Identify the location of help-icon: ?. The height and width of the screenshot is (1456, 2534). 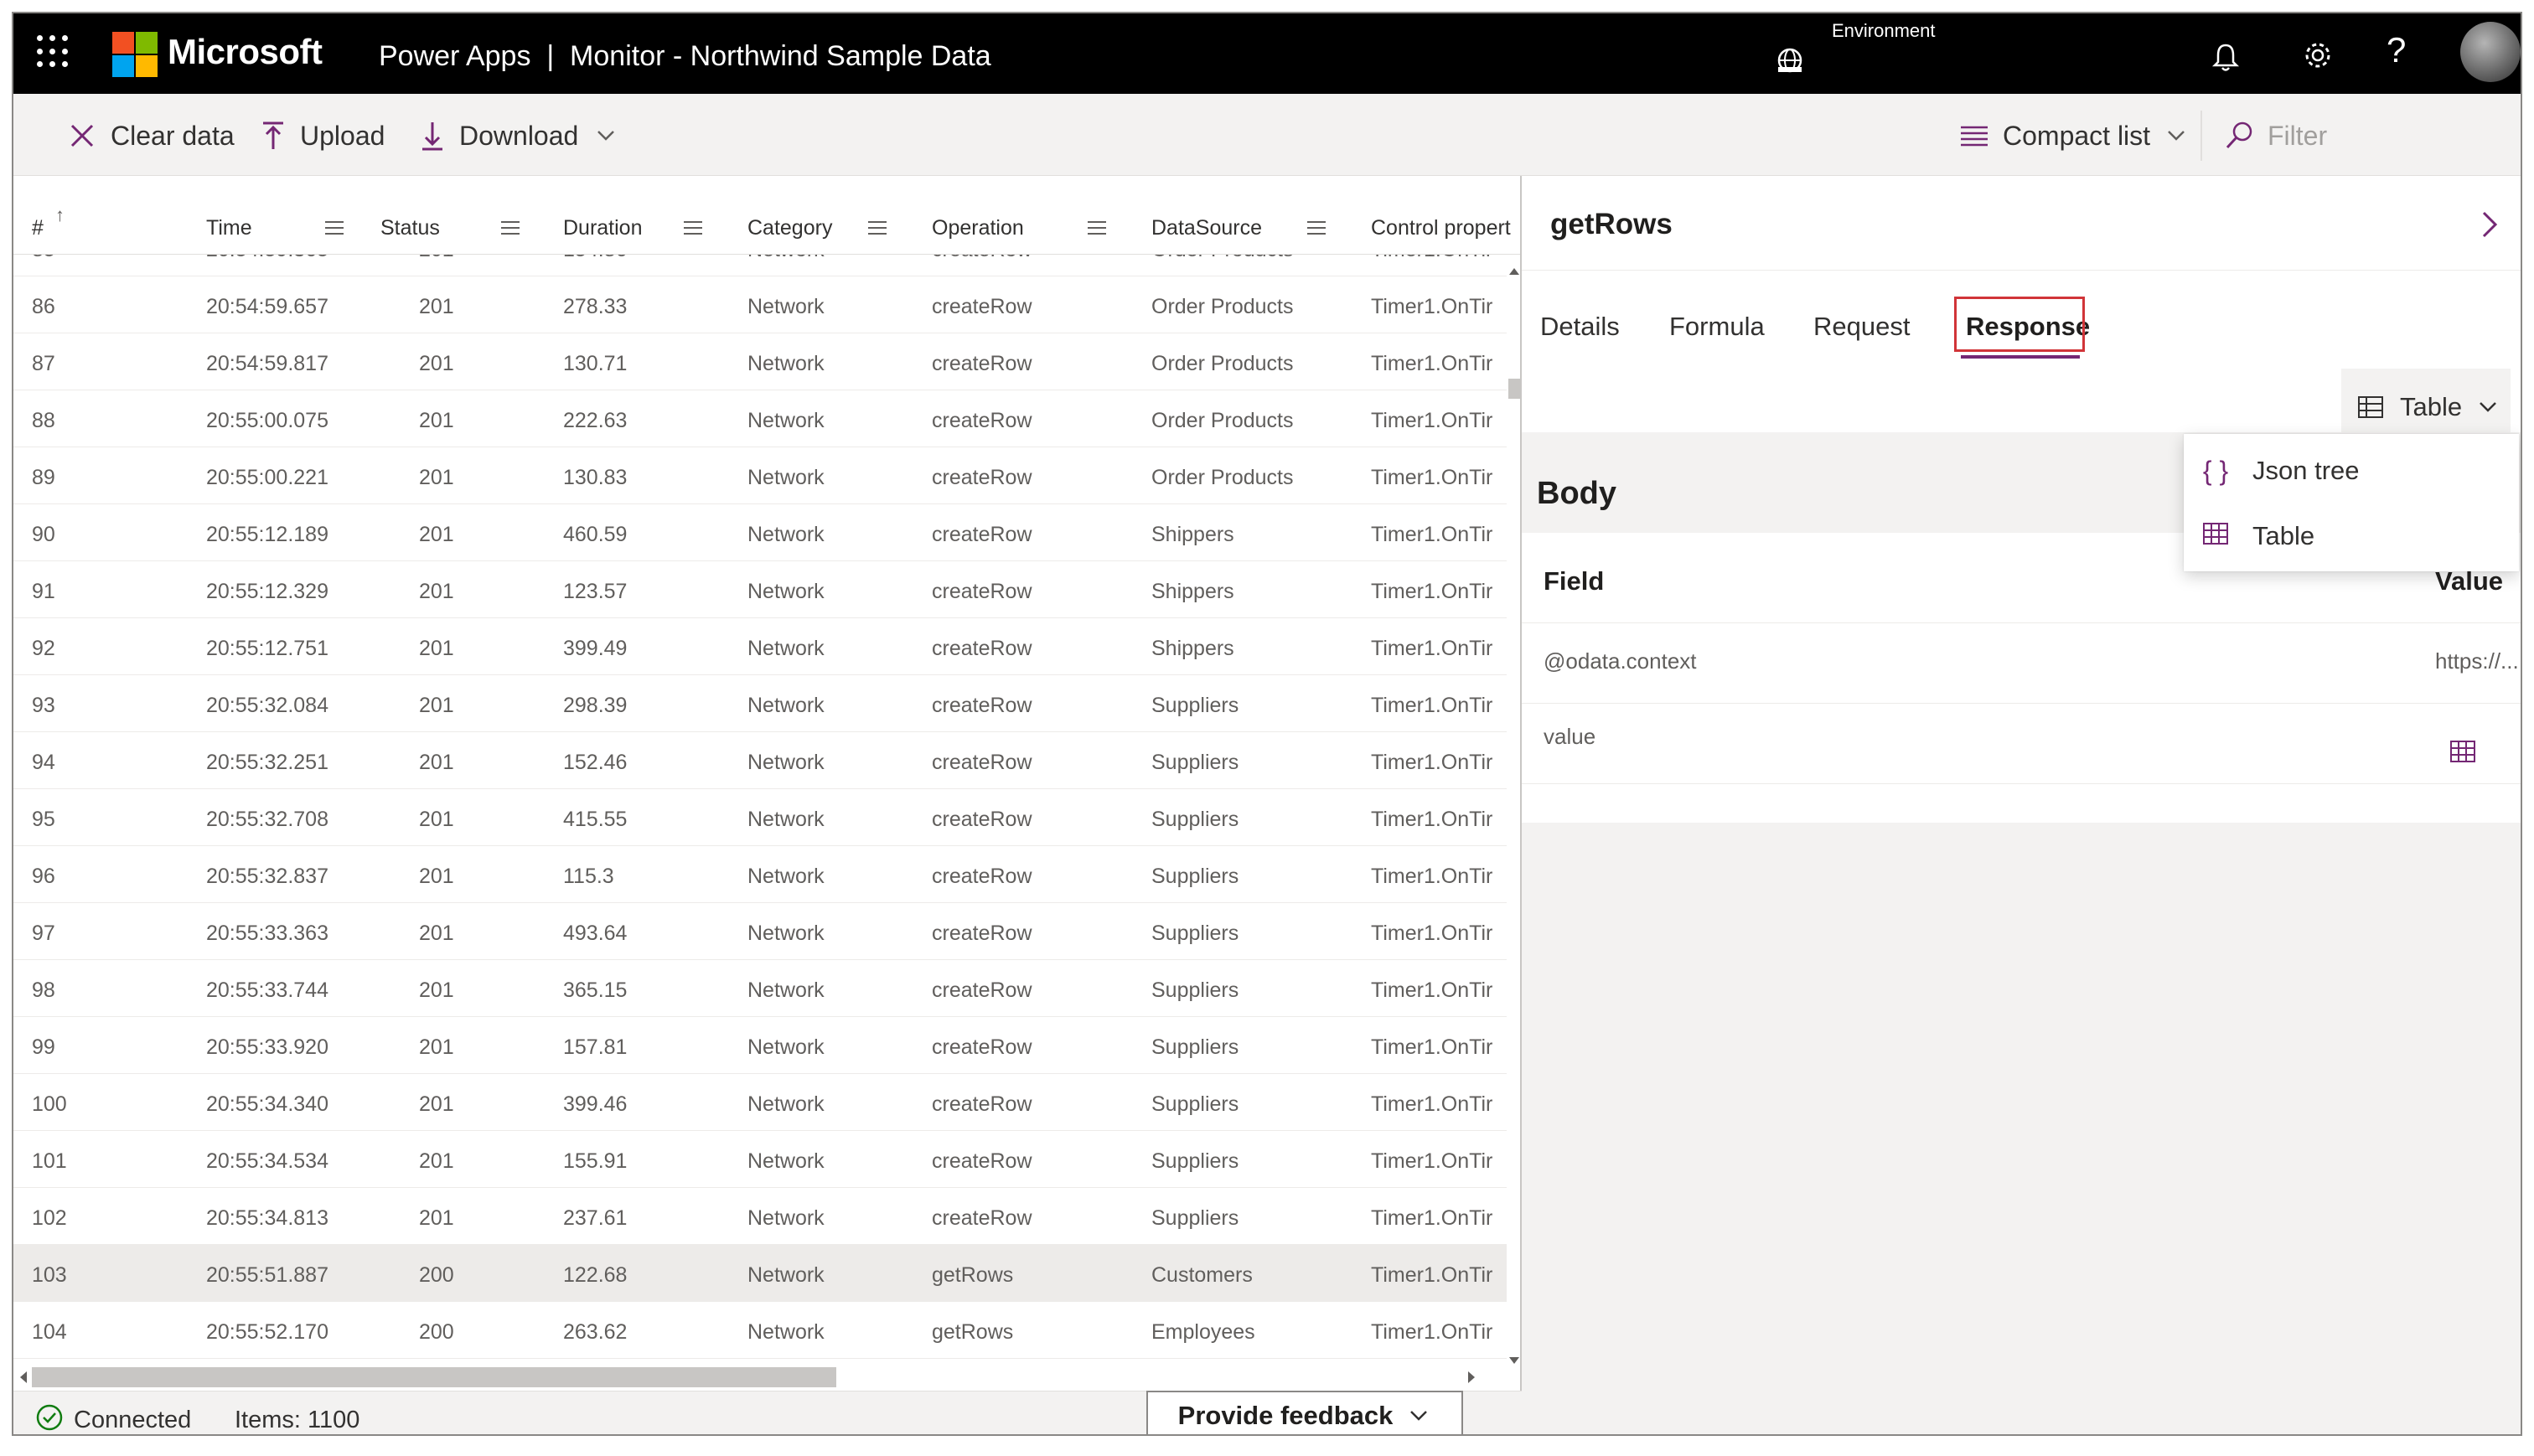
(2396, 50).